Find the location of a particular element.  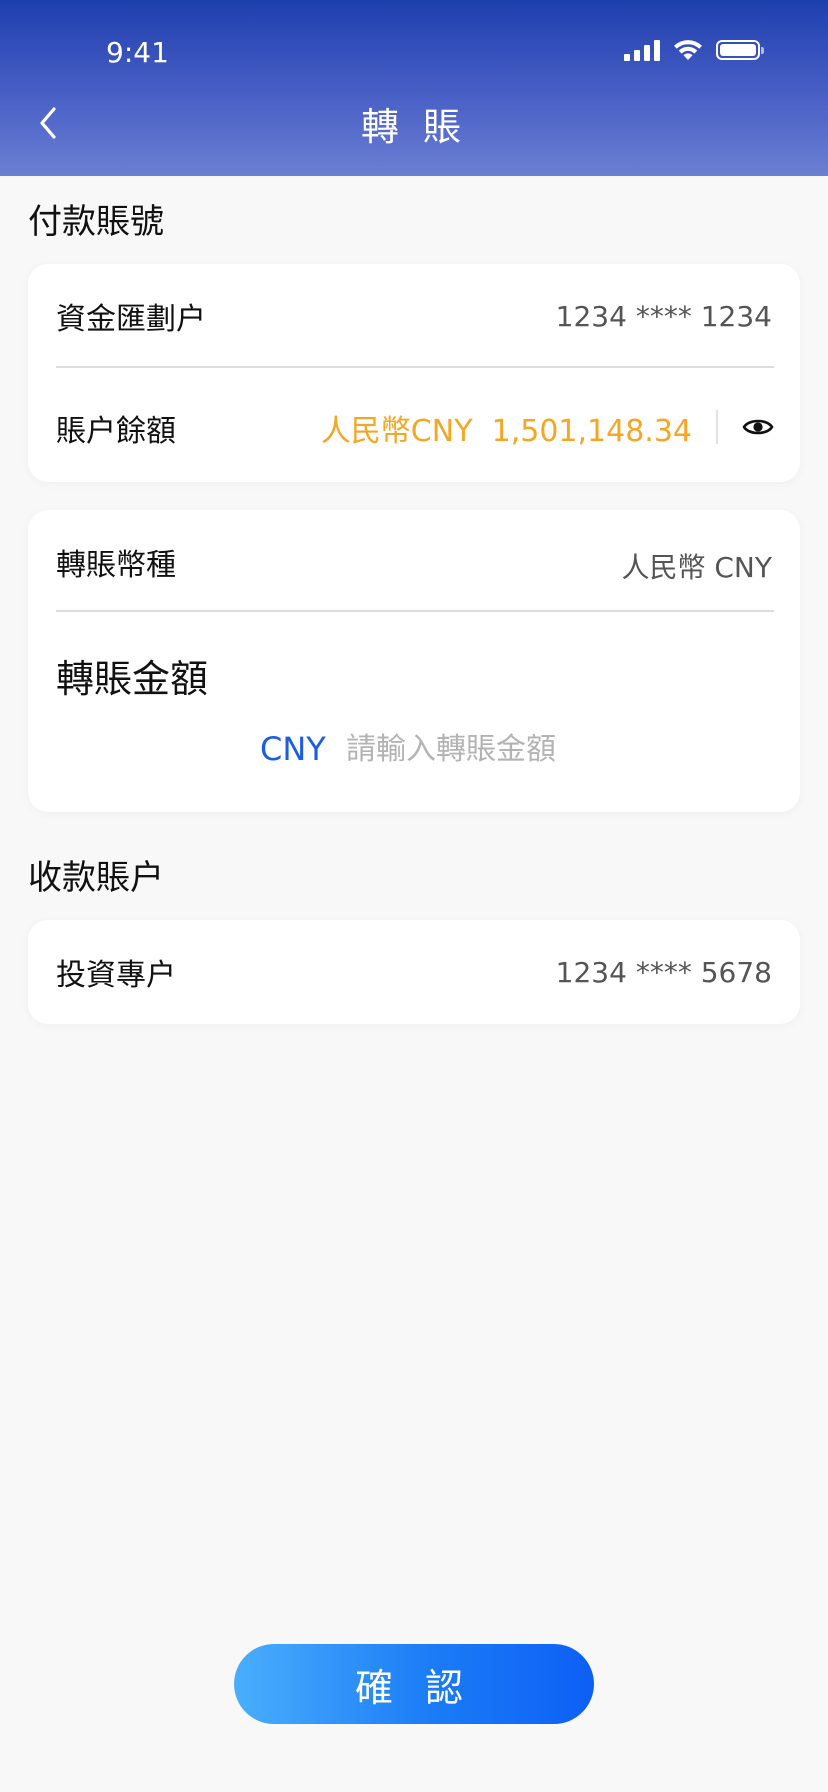

balance-label: 賬户餘額 is located at coordinates (116, 431).